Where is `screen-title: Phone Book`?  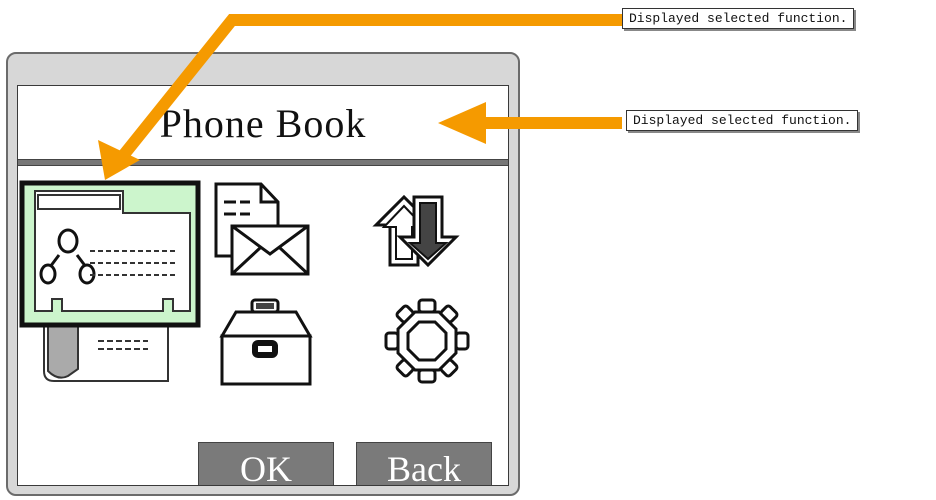 screen-title: Phone Book is located at coordinates (263, 123).